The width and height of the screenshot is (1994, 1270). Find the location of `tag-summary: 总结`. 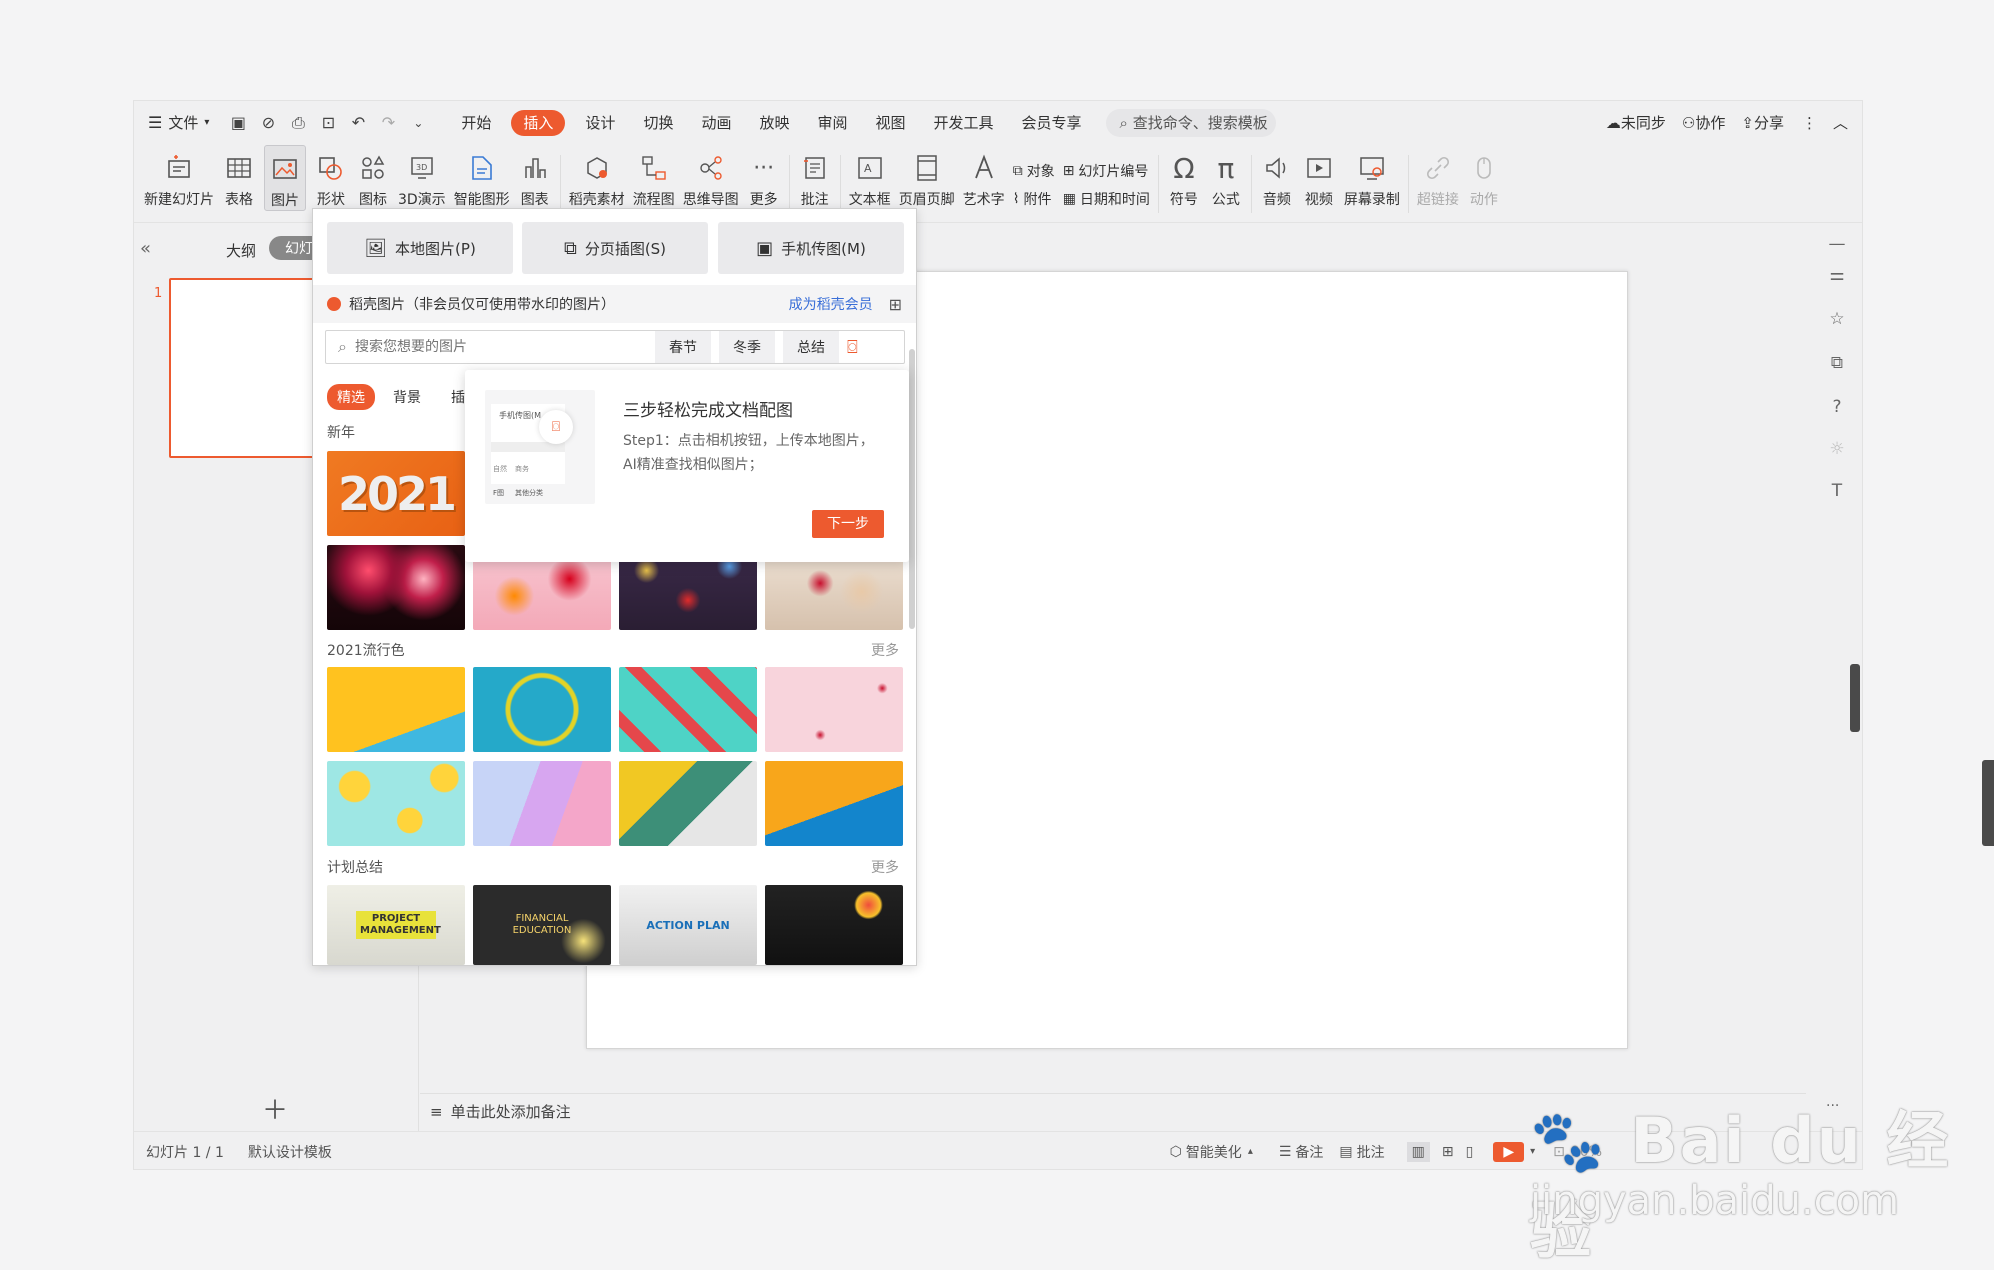

tag-summary: 总结 is located at coordinates (810, 347).